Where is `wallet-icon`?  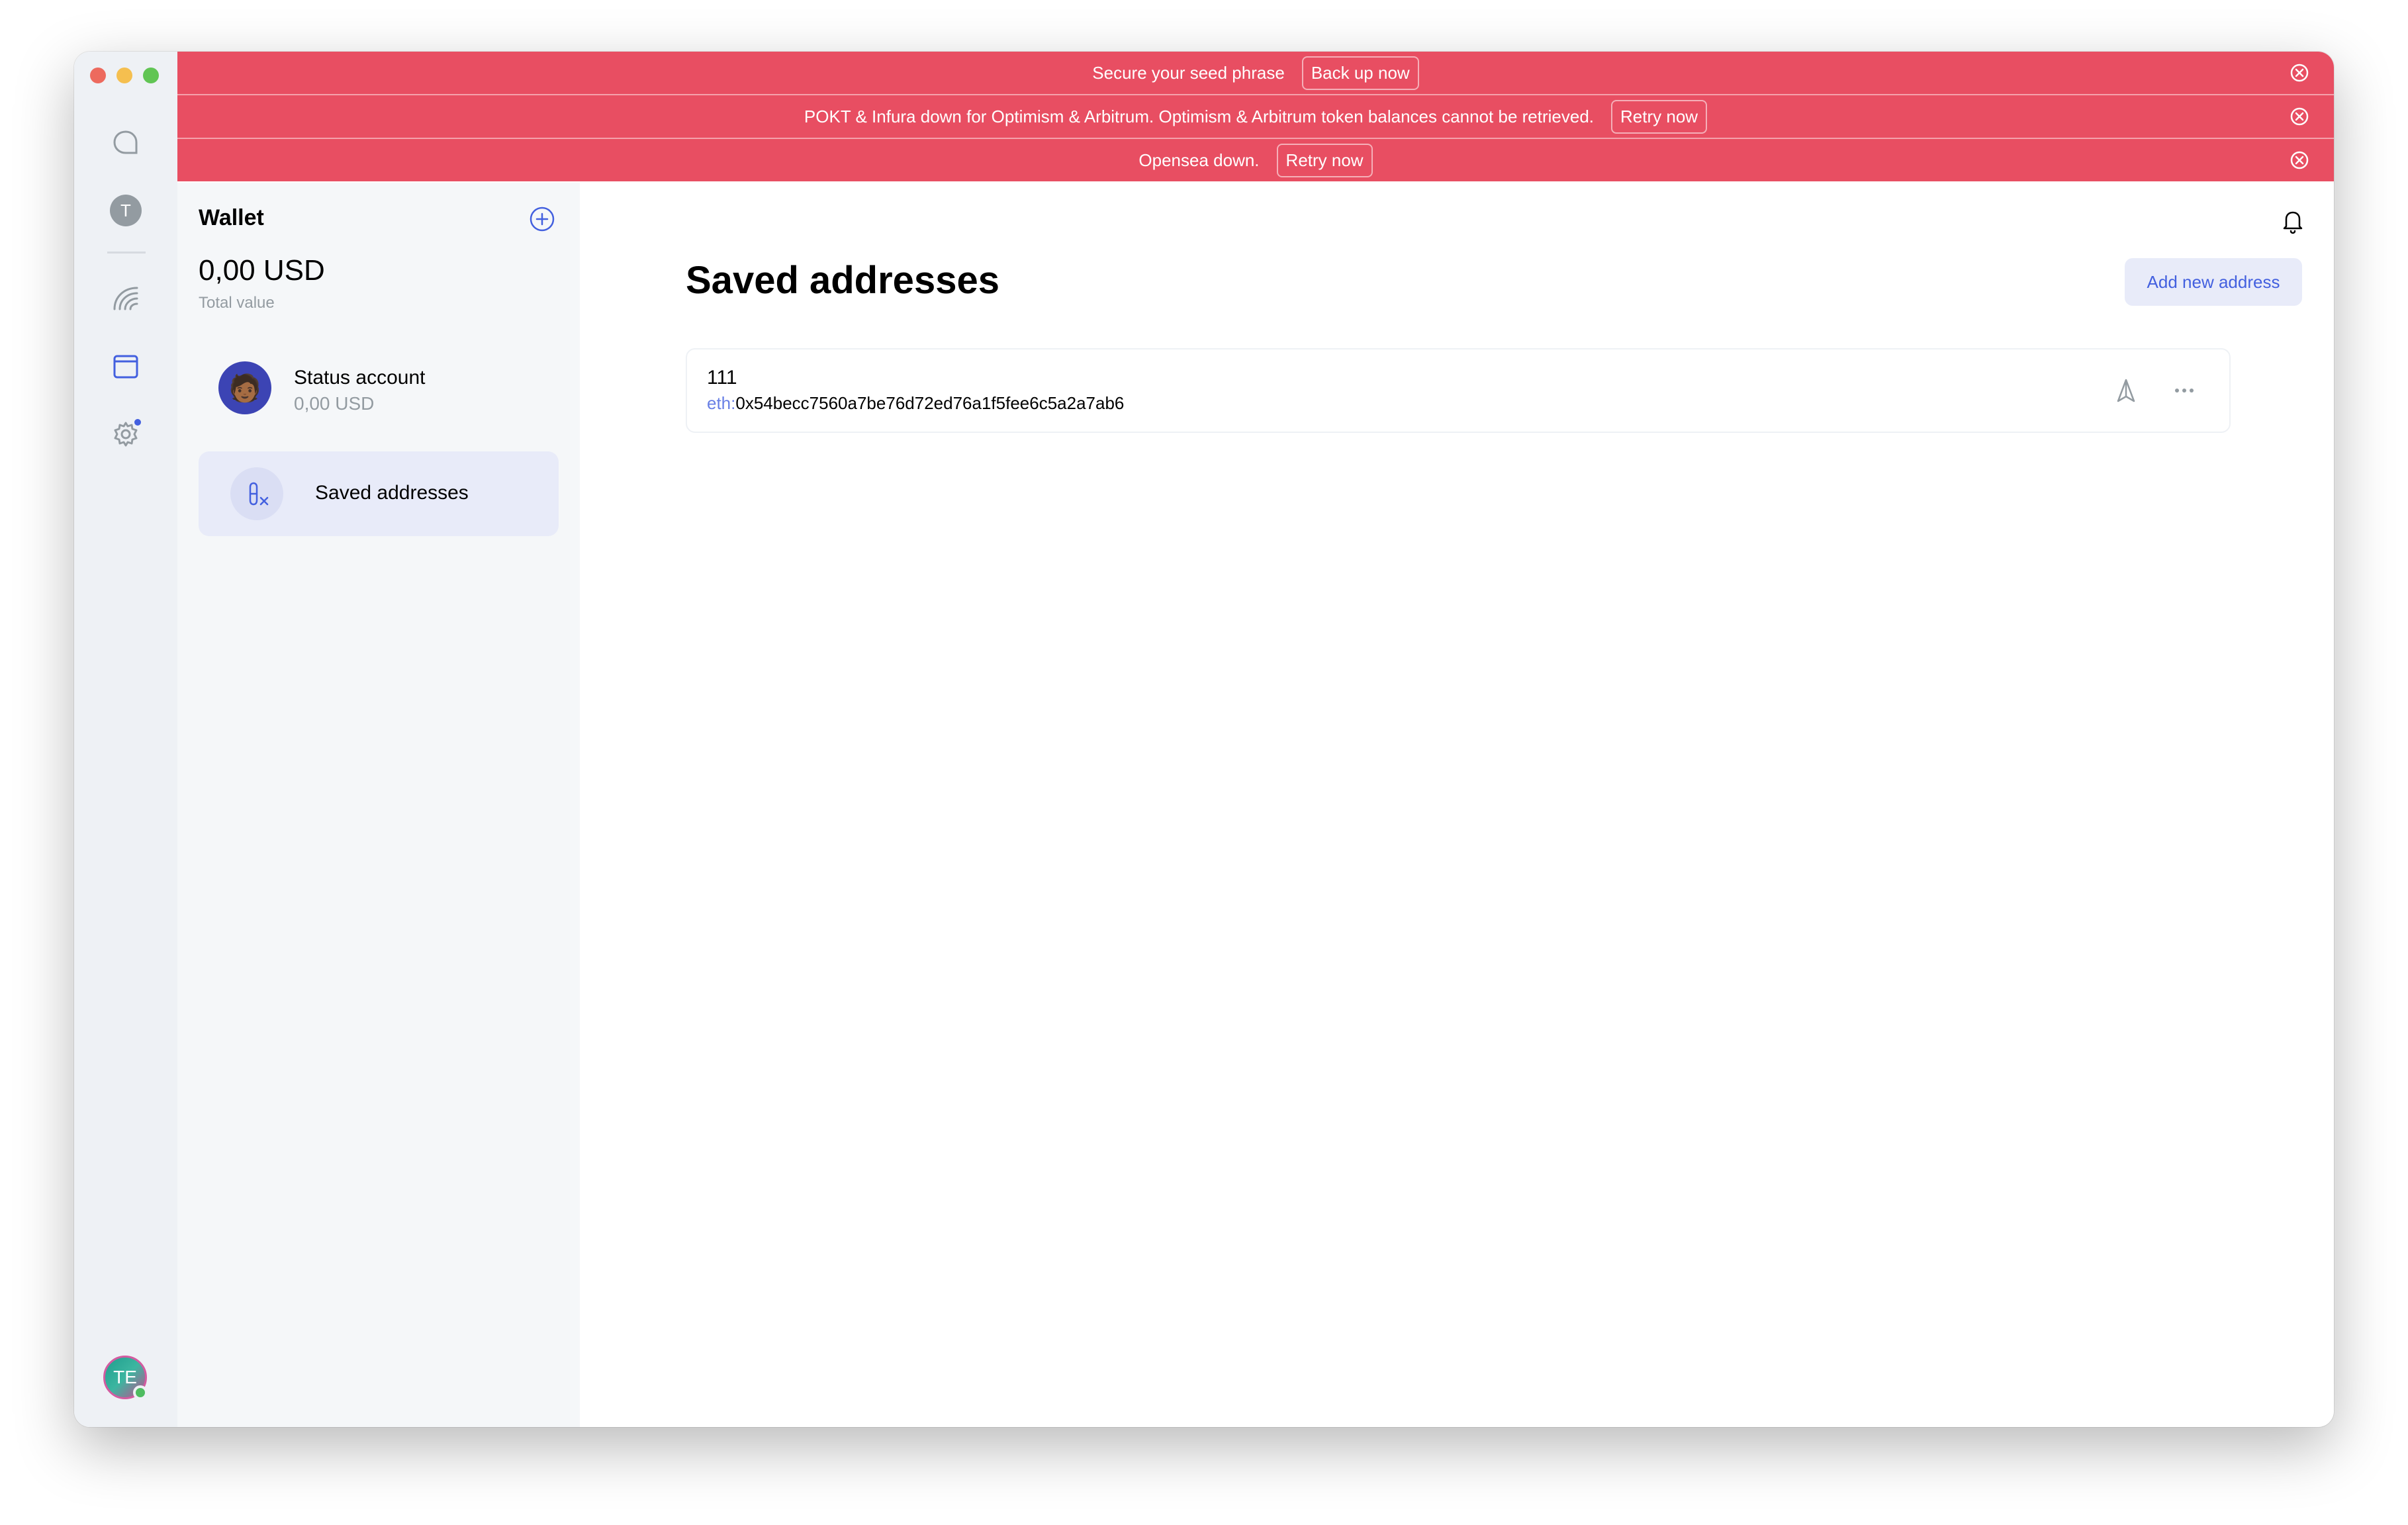 wallet-icon is located at coordinates (126, 298).